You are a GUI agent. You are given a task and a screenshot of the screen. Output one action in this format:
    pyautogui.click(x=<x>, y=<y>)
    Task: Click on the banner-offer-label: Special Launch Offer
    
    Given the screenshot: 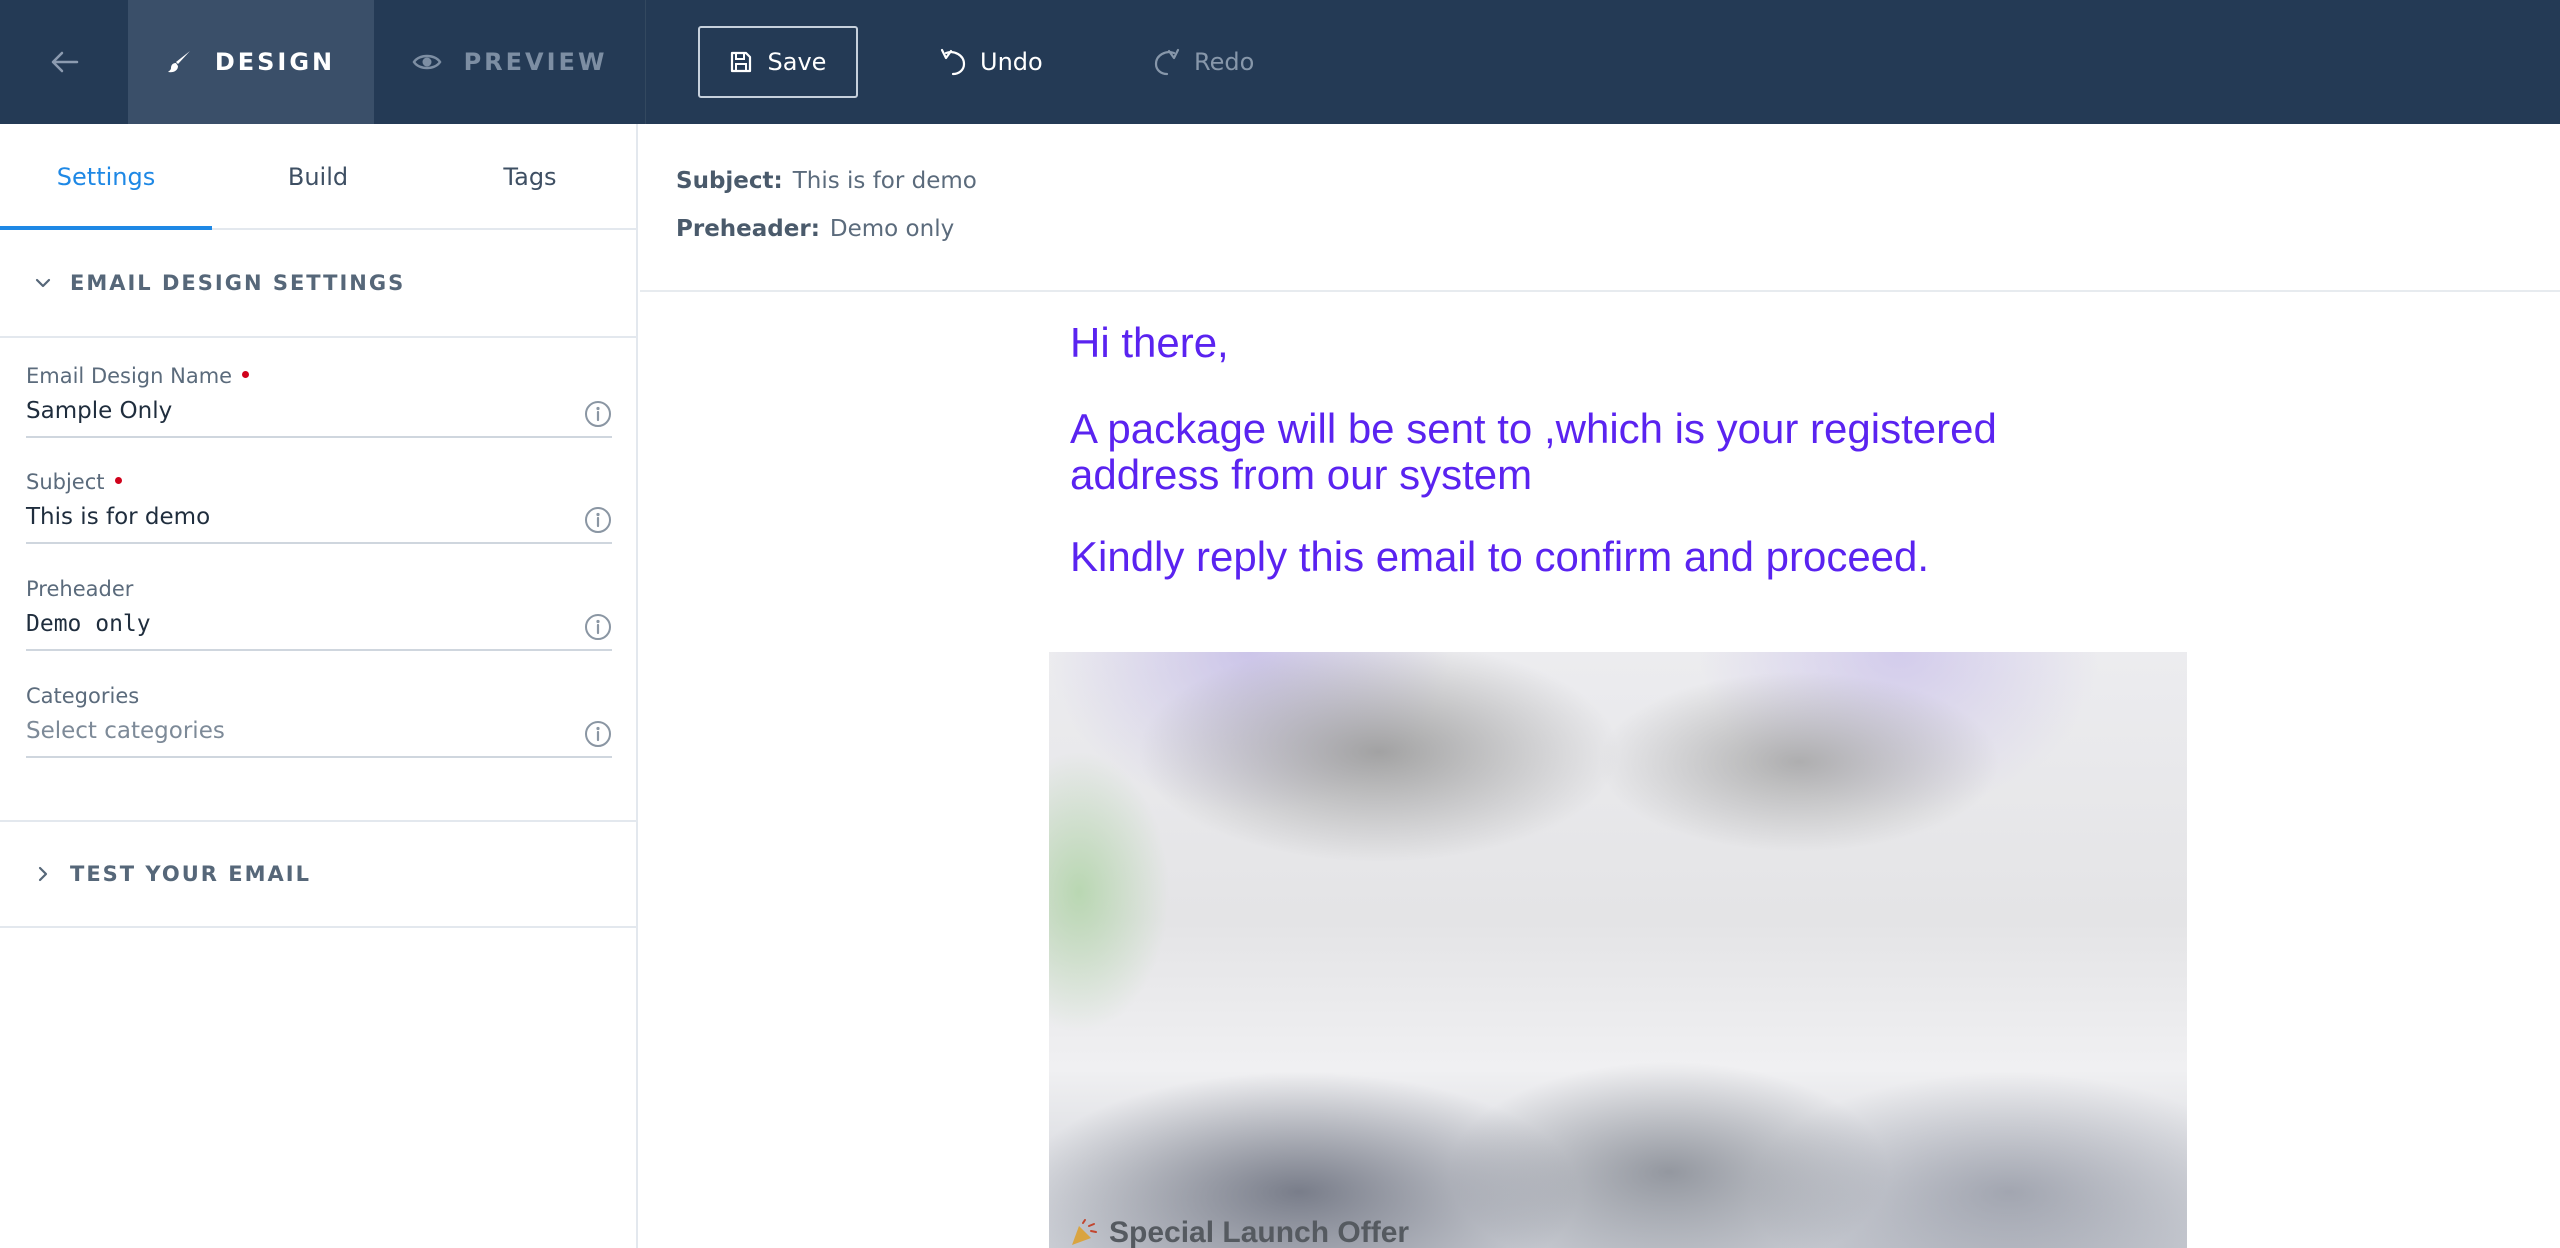 What is the action you would take?
    pyautogui.click(x=1259, y=1232)
    